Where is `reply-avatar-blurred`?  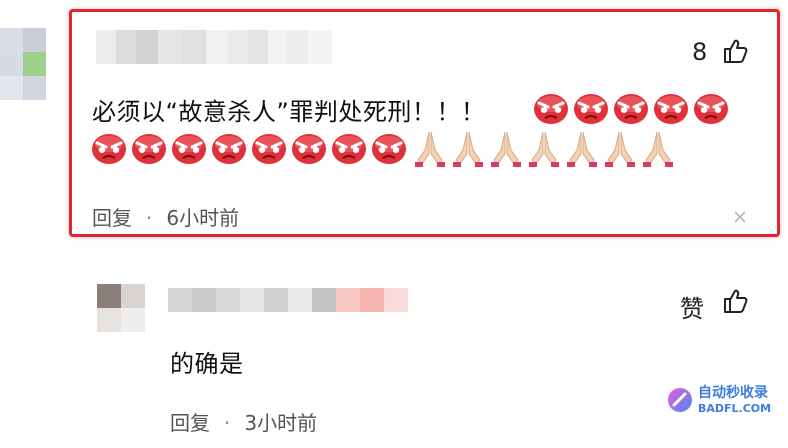
reply-avatar-blurred is located at coordinates (121, 308).